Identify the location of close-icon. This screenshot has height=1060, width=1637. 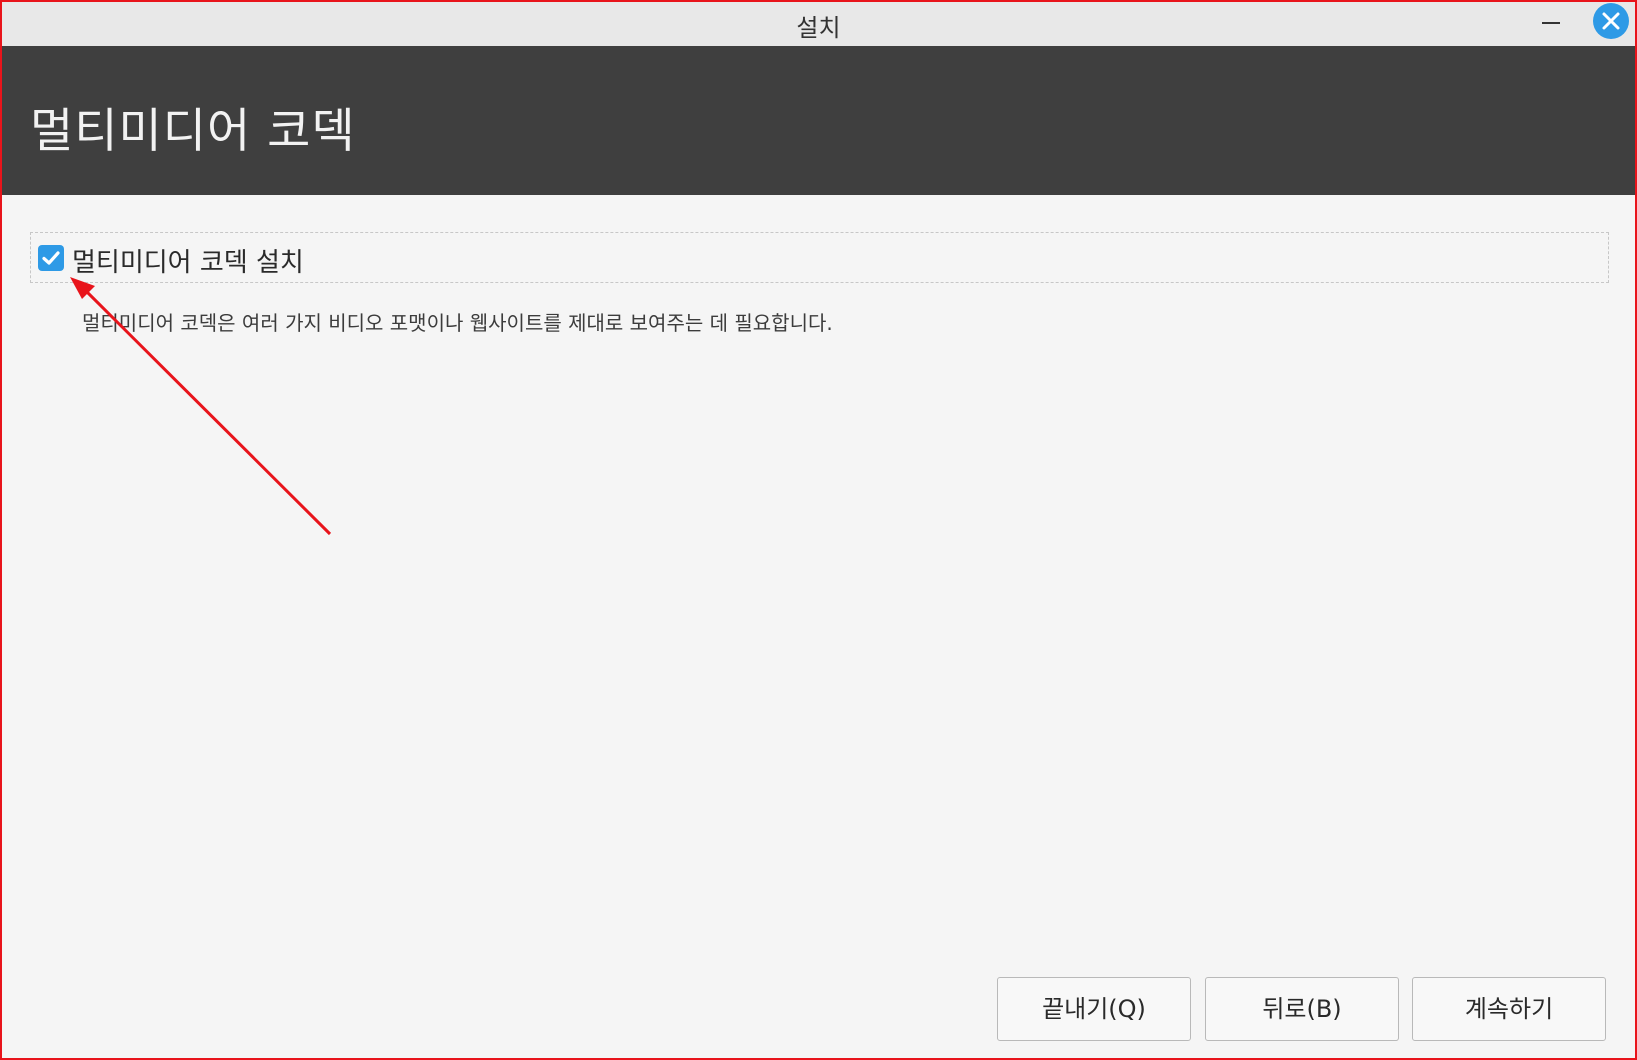
(1611, 21).